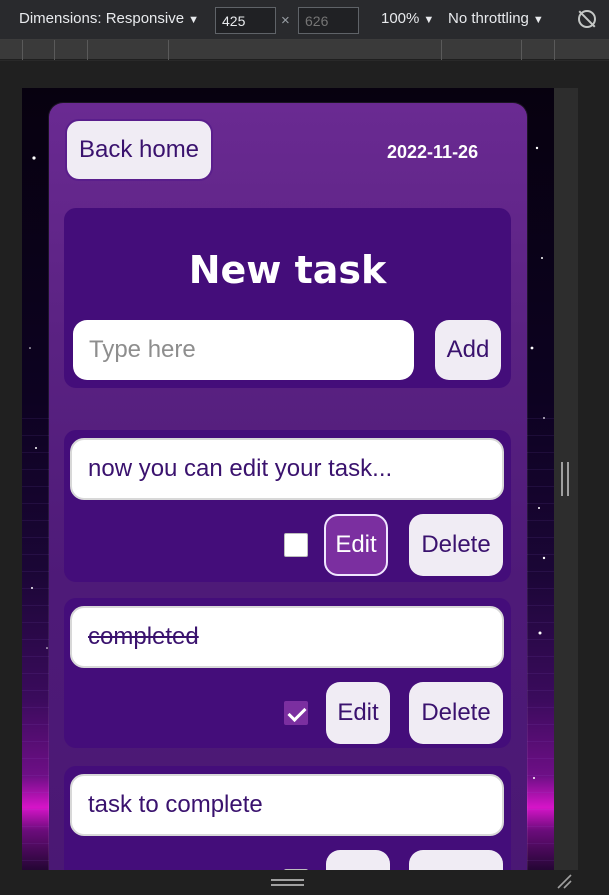 The width and height of the screenshot is (609, 895). What do you see at coordinates (587, 19) in the screenshot?
I see `rotate-icon` at bounding box center [587, 19].